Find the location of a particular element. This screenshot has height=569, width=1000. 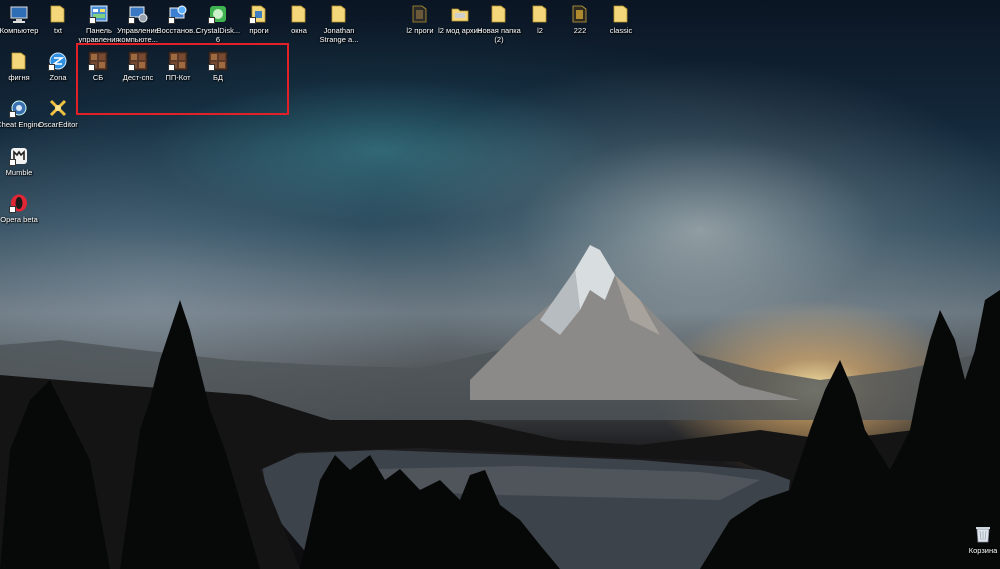

icon-label: txt is located at coordinates (58, 30).